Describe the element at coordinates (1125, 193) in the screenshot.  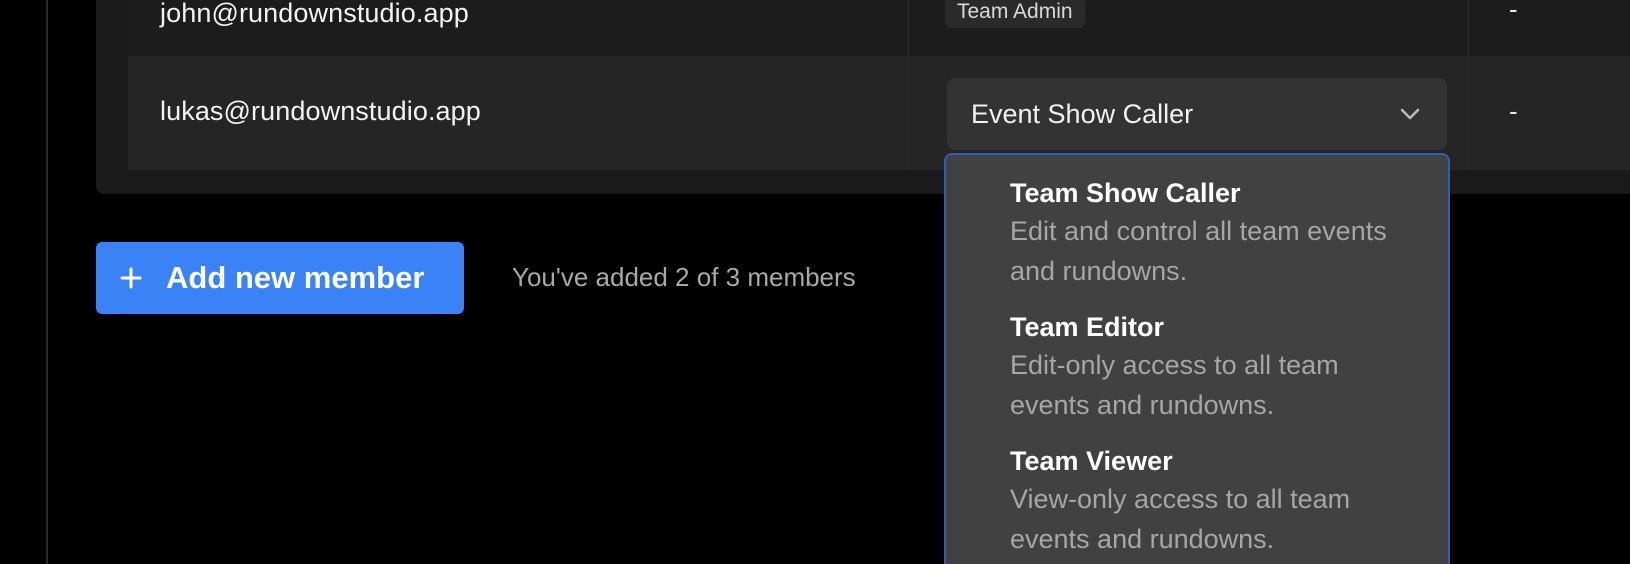
I see `option-title: Team Show Caller` at that location.